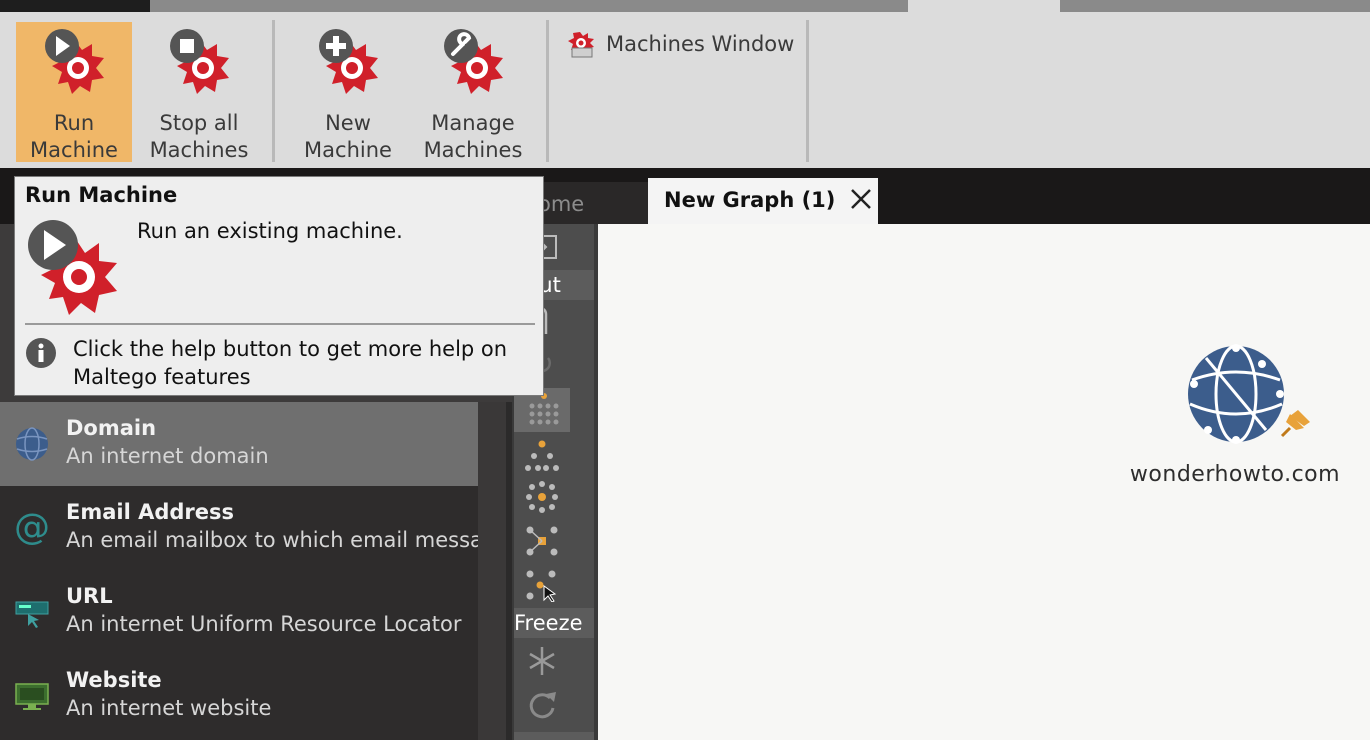  I want to click on toolbar-section-edge, so click(554, 736).